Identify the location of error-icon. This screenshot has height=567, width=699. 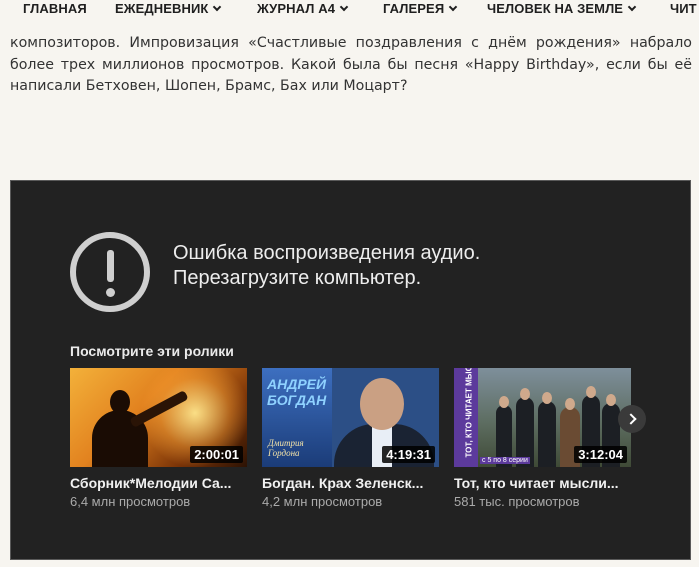
(110, 272).